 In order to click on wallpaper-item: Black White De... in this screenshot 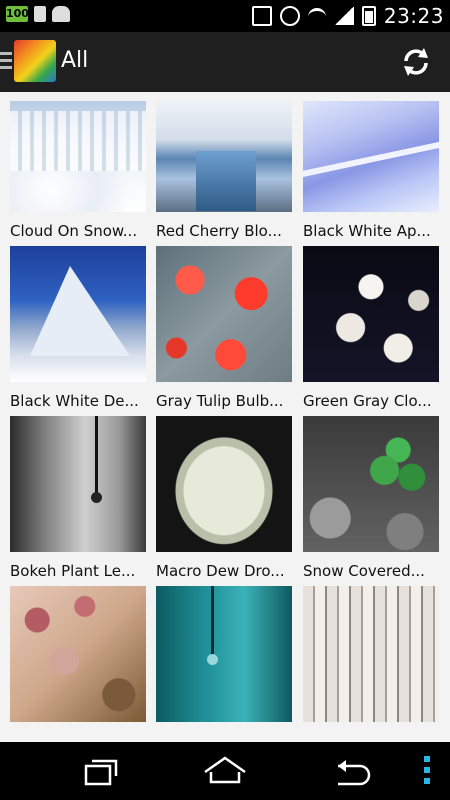, I will do `click(78, 328)`.